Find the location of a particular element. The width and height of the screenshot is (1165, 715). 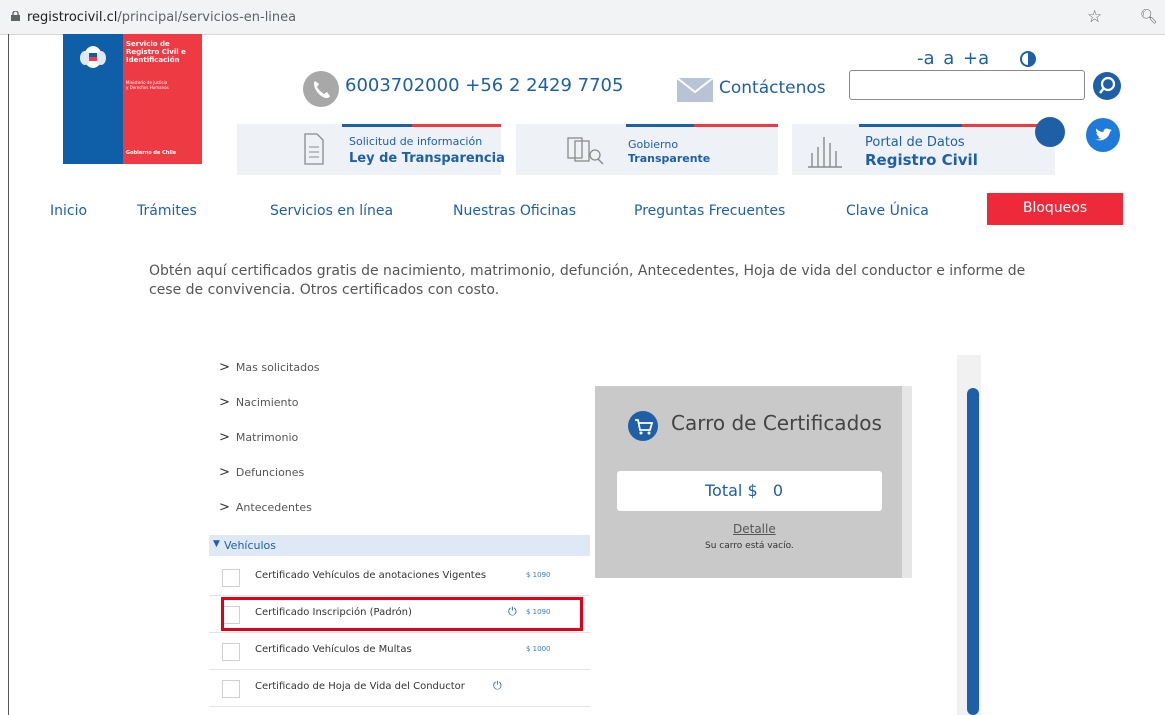

category-label: Vehículos is located at coordinates (250, 545).